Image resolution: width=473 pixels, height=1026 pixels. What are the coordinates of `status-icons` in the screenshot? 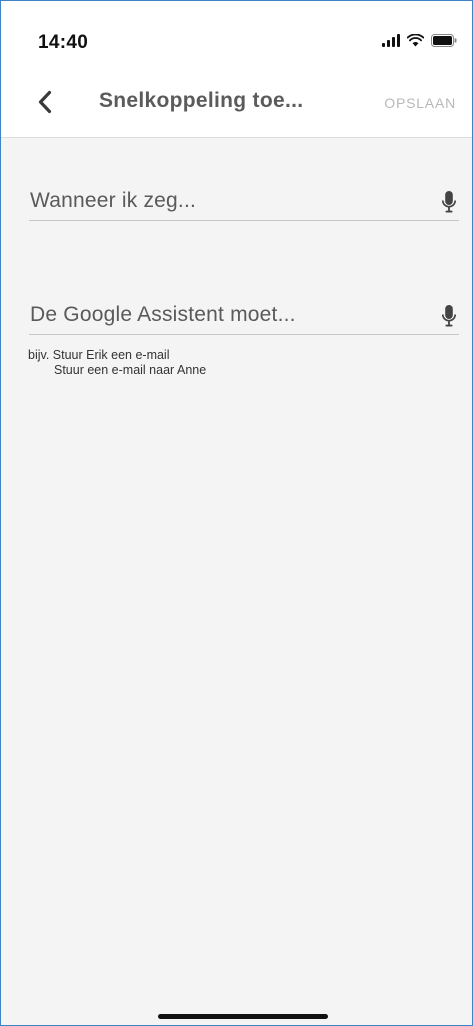 It's located at (420, 40).